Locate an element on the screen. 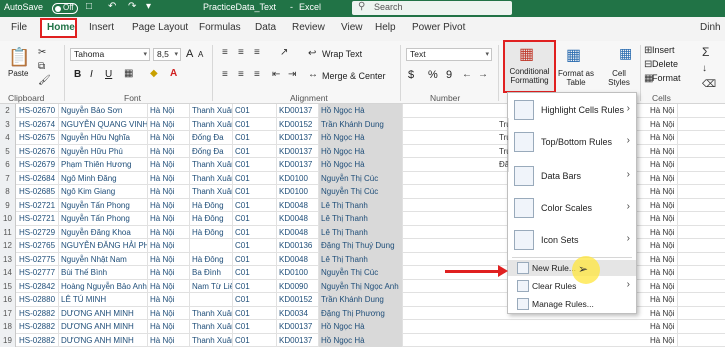 The width and height of the screenshot is (725, 347). cell-kd: KD0034 is located at coordinates (298, 314).